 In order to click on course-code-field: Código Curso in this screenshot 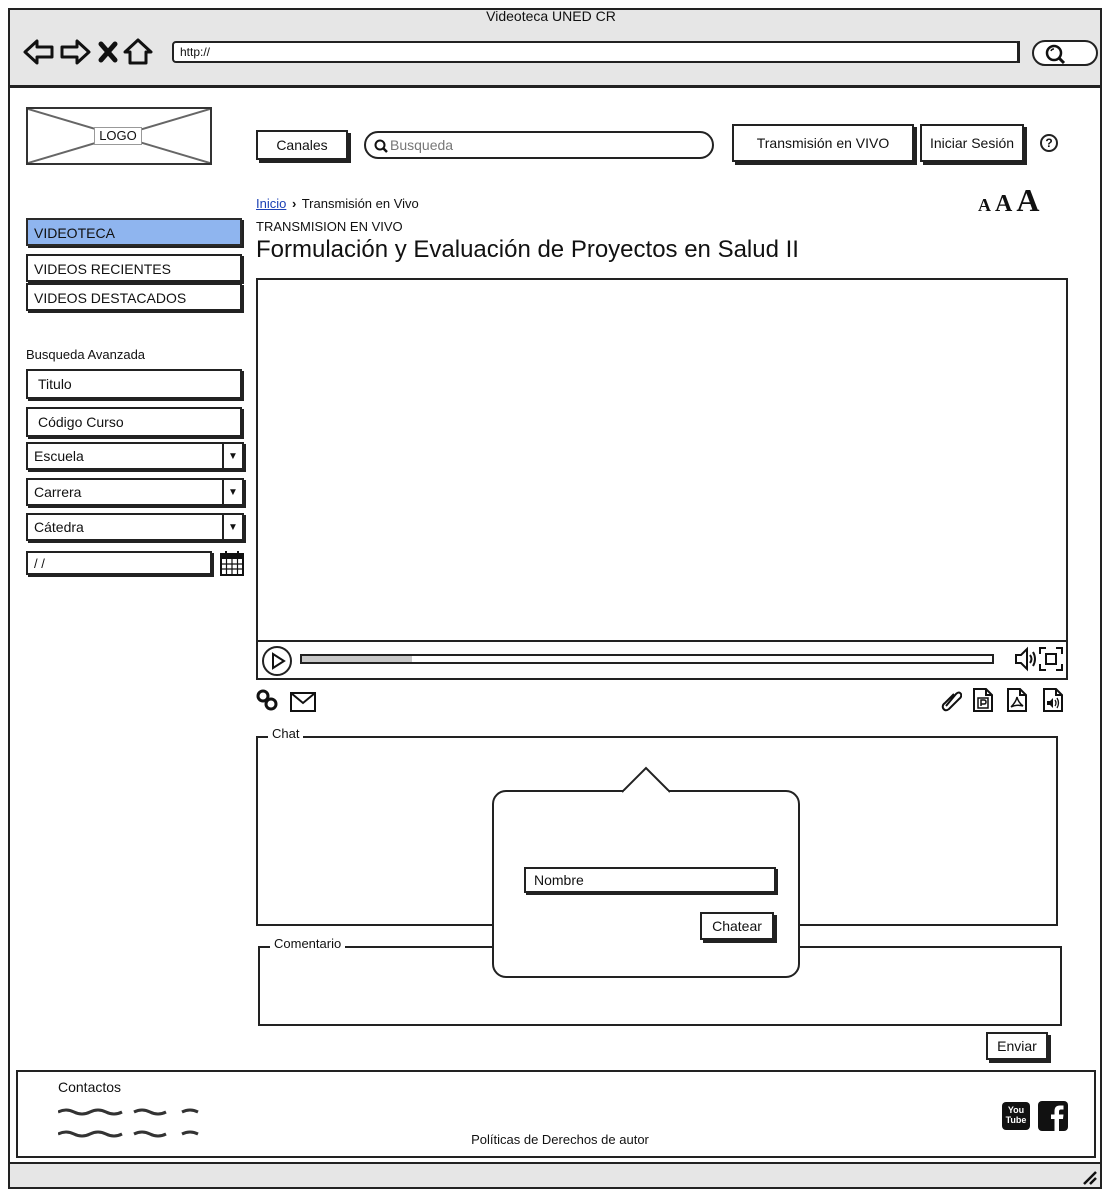, I will do `click(134, 422)`.